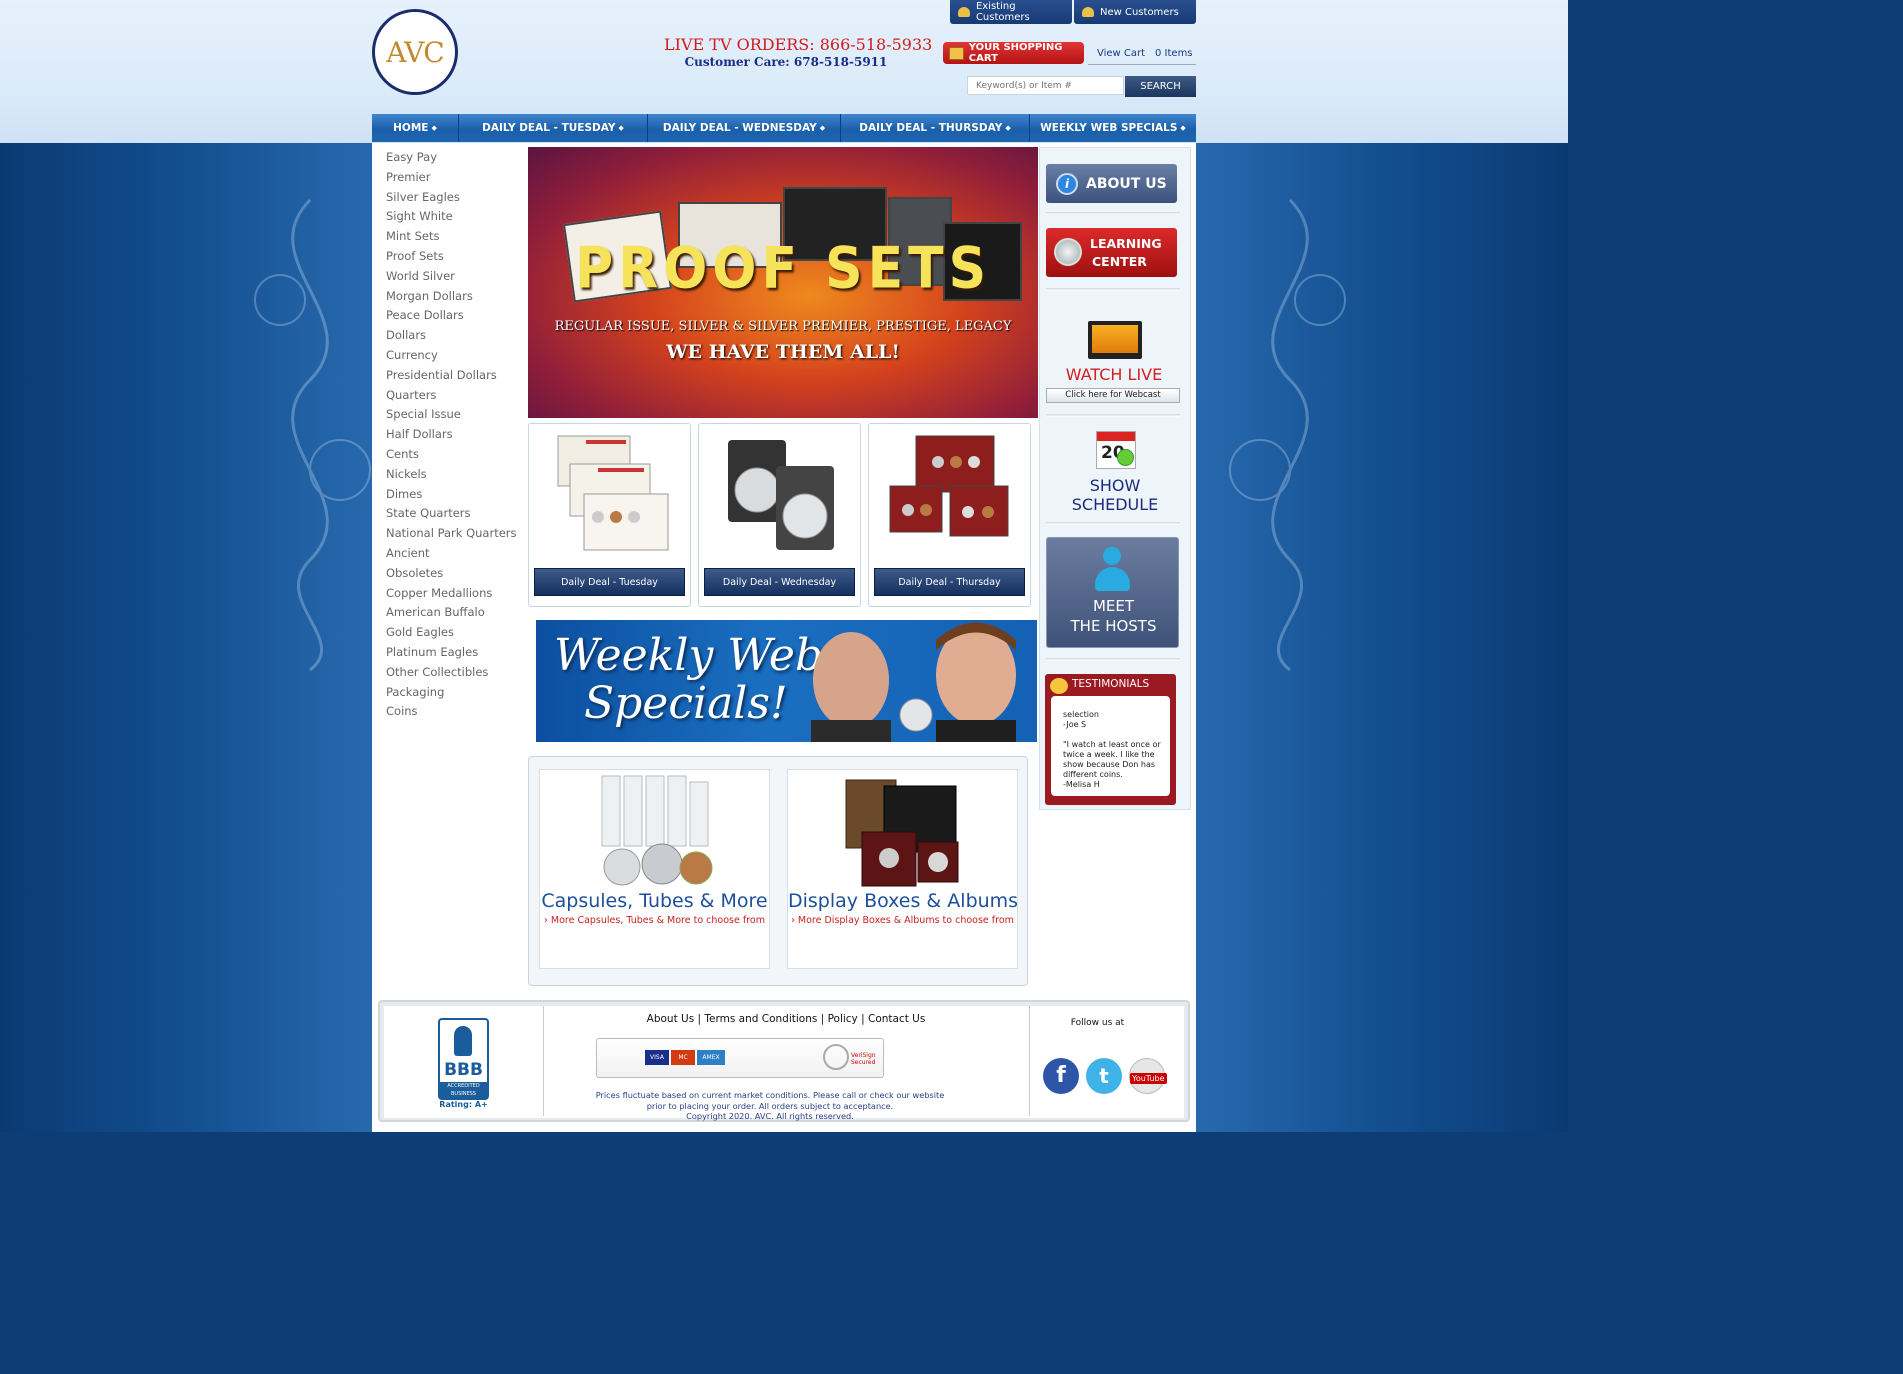 This screenshot has width=1903, height=1374. What do you see at coordinates (779, 515) in the screenshot?
I see `deal-card-wednesday: Daily Deal - Wednesday` at bounding box center [779, 515].